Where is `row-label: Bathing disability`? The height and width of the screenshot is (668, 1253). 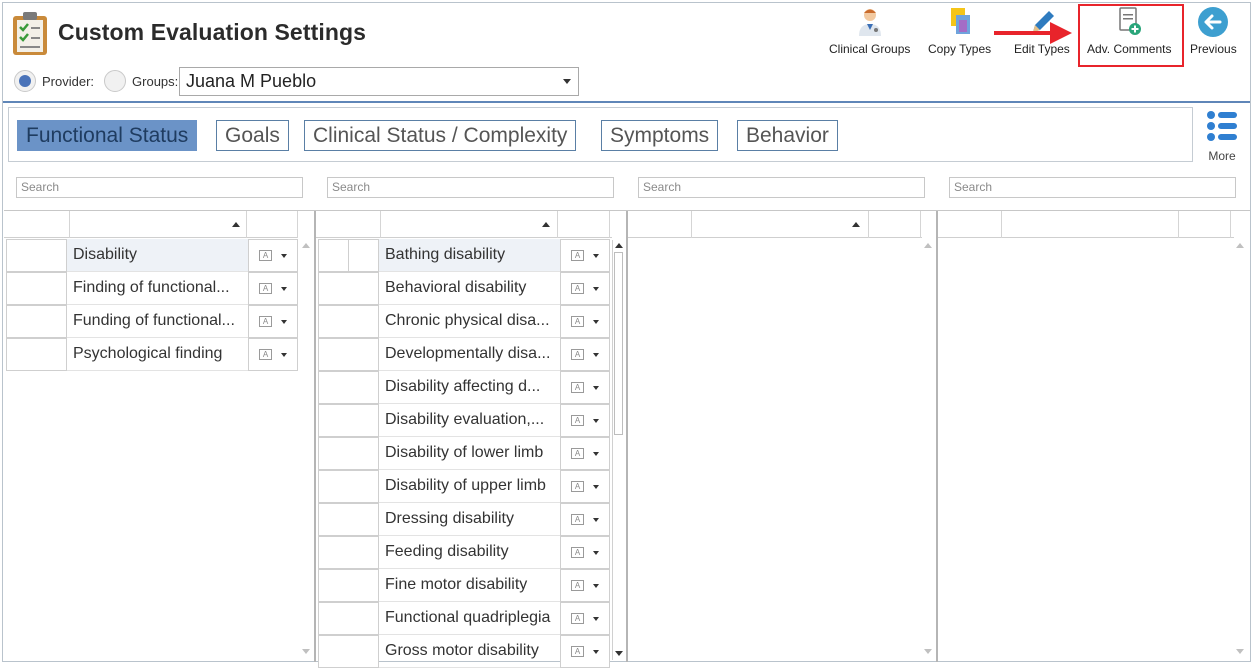
row-label: Bathing disability is located at coordinates (469, 255).